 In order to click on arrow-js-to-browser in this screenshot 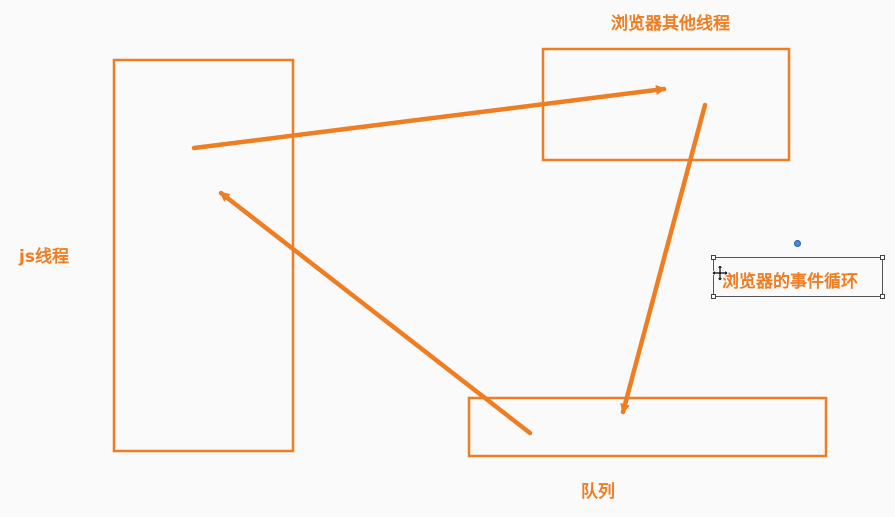, I will do `click(429, 118)`.